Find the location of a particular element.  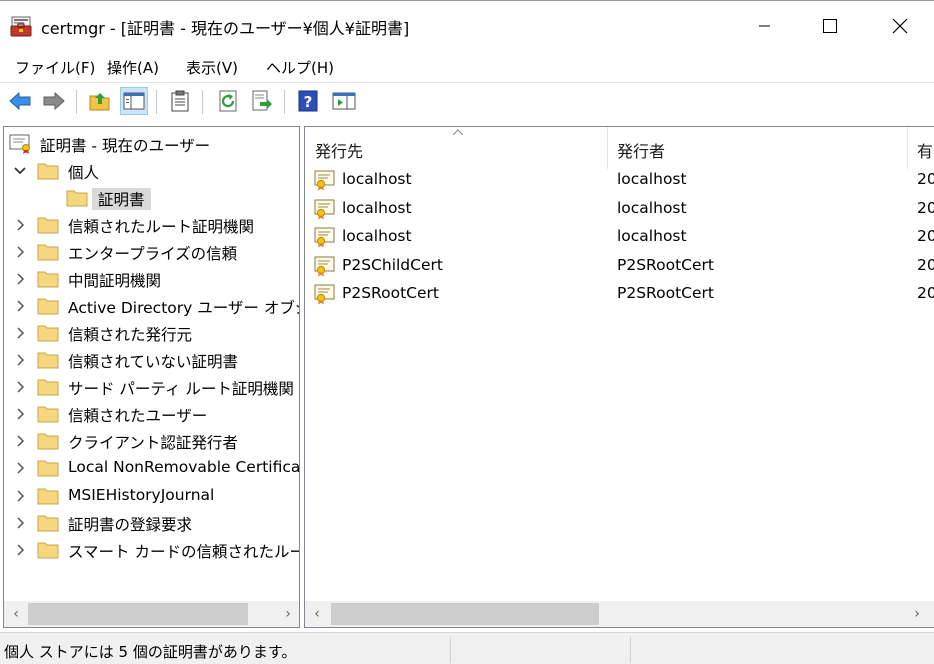

tree-item: Active Directory ユーザー オブジェ is located at coordinates (151, 306).